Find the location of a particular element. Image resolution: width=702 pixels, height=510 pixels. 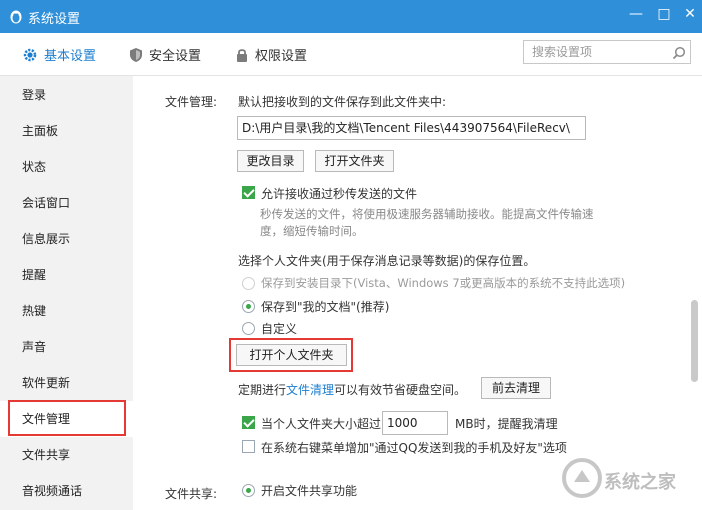

tab-permission-settings: 权限设置 is located at coordinates (271, 54).